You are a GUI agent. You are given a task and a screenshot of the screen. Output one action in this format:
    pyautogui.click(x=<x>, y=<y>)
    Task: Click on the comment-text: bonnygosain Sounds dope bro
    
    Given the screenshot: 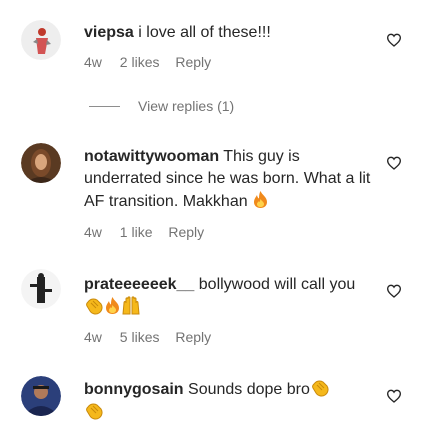 What is the action you would take?
    pyautogui.click(x=229, y=401)
    